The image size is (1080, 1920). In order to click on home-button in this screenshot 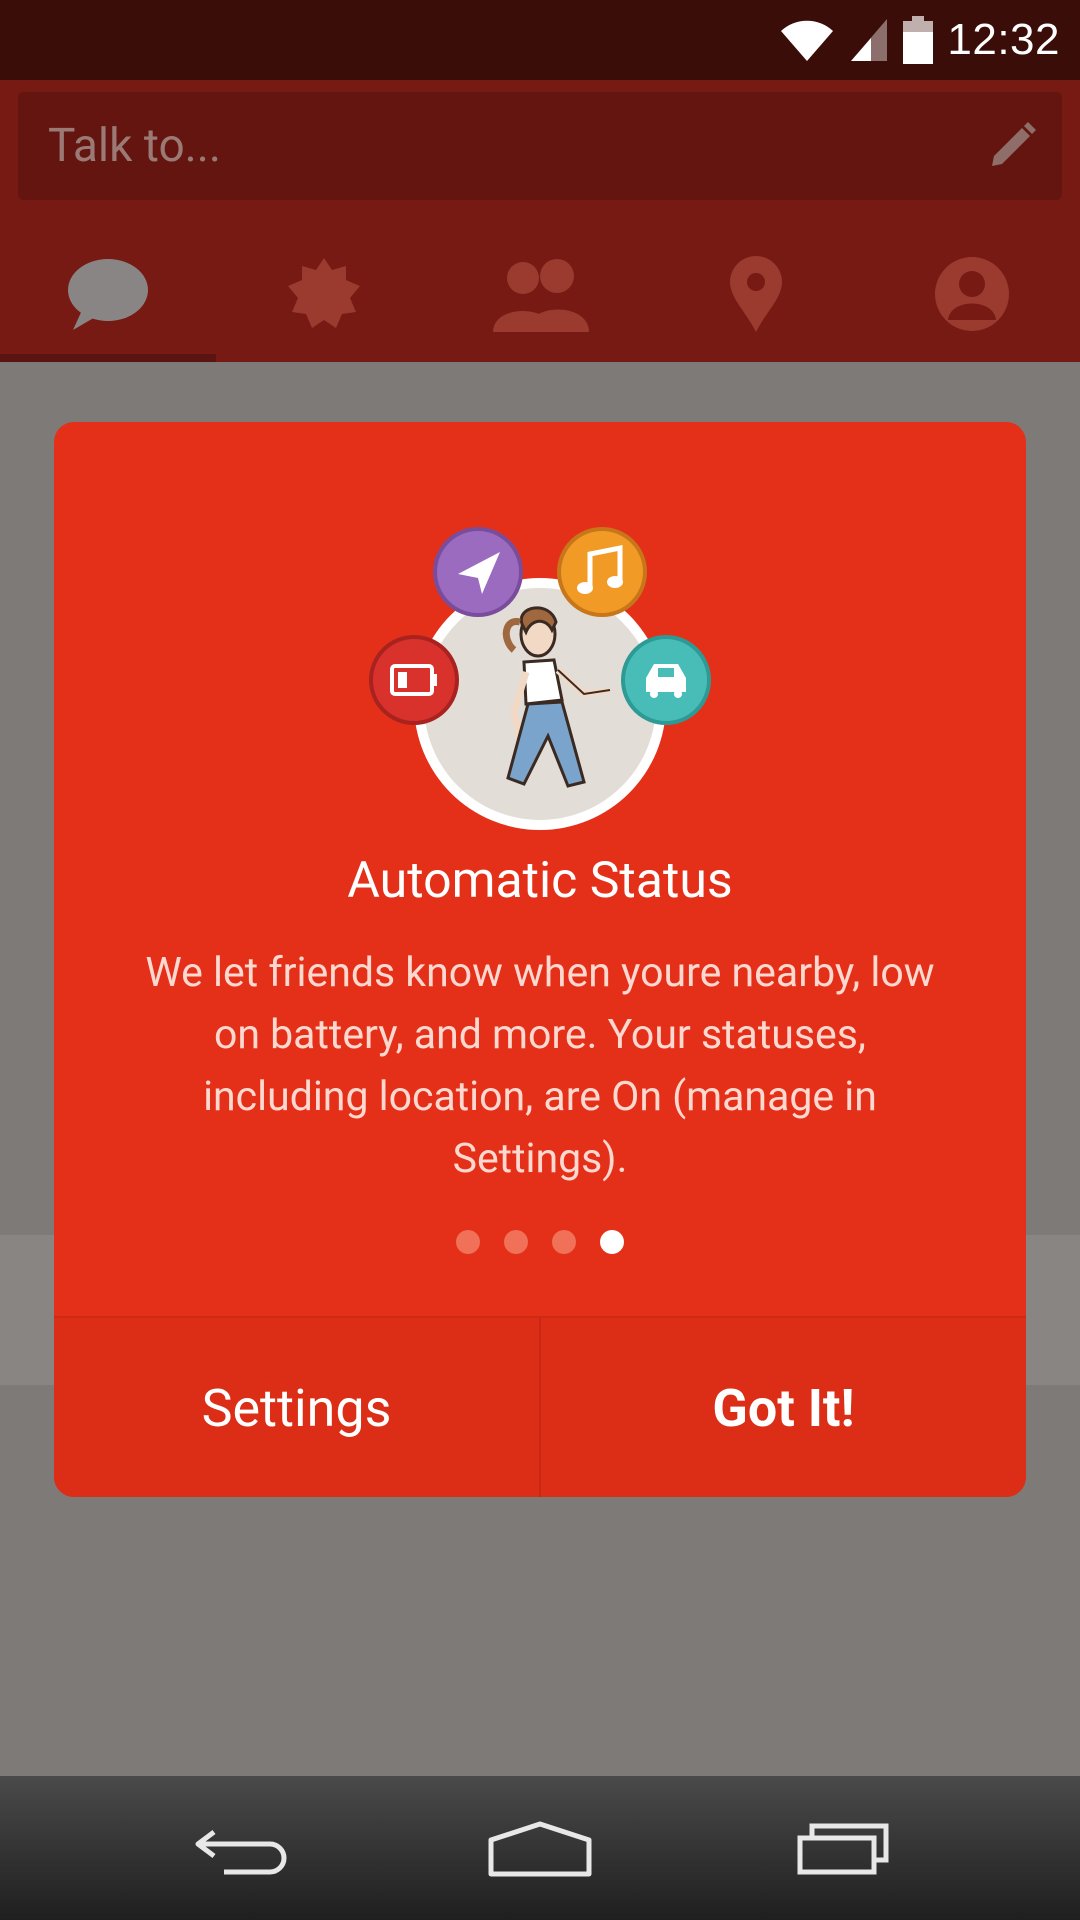, I will do `click(540, 1848)`.